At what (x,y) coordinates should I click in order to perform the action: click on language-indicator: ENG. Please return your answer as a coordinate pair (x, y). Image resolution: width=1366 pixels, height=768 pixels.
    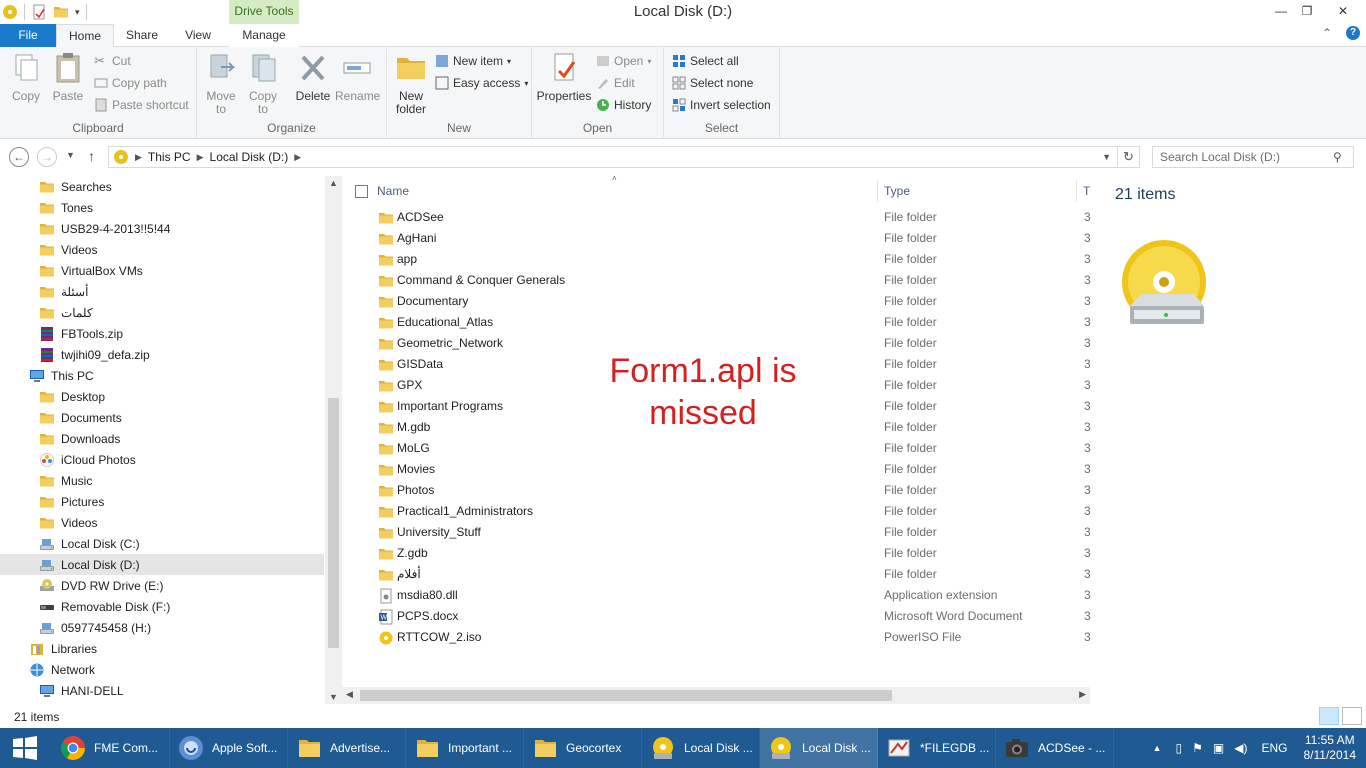
    Looking at the image, I should click on (1274, 748).